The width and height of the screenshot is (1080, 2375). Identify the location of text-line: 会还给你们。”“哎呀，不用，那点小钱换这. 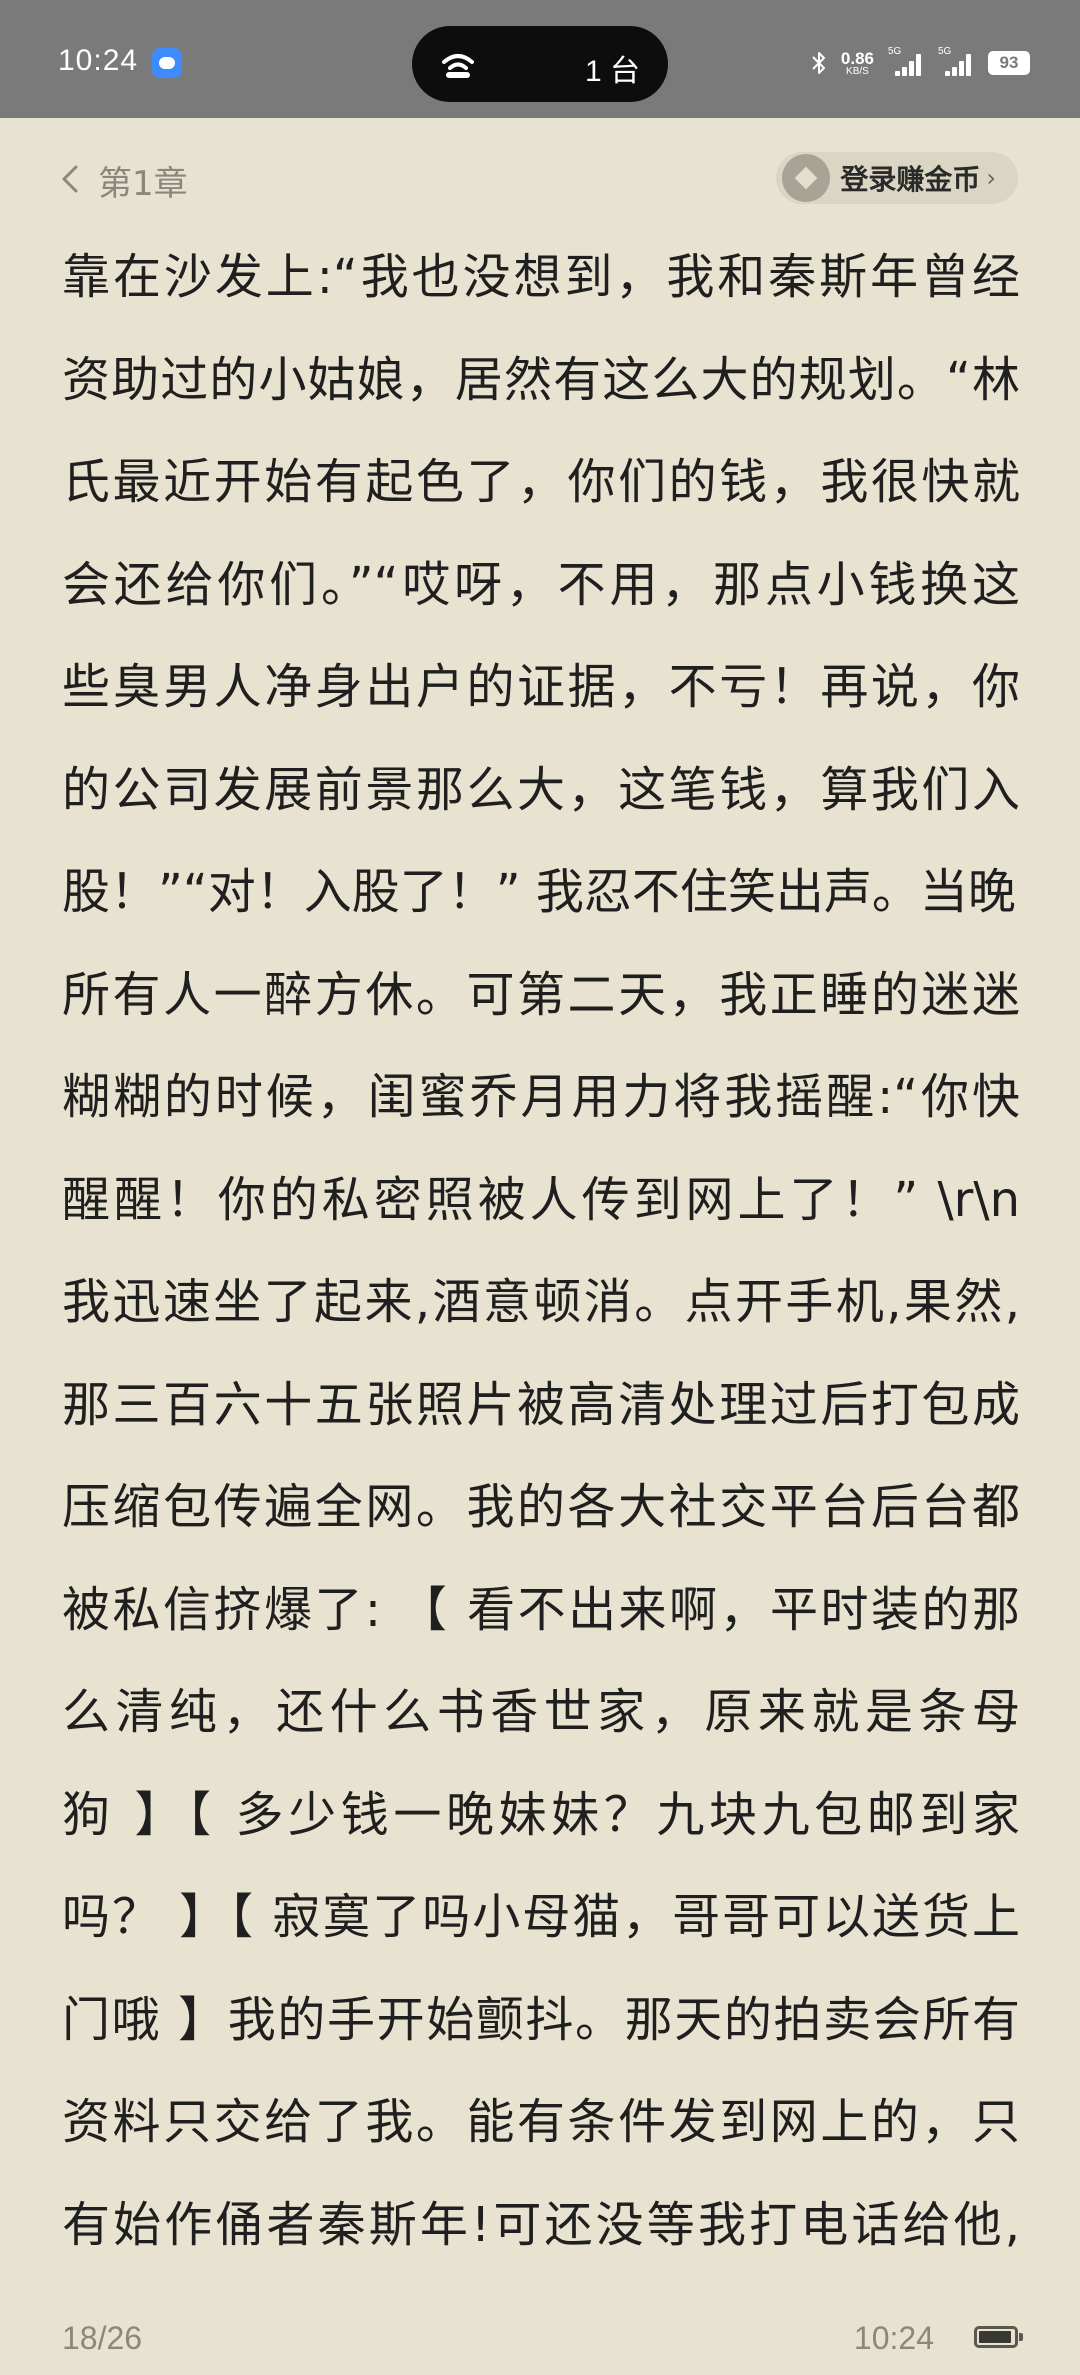
(541, 584).